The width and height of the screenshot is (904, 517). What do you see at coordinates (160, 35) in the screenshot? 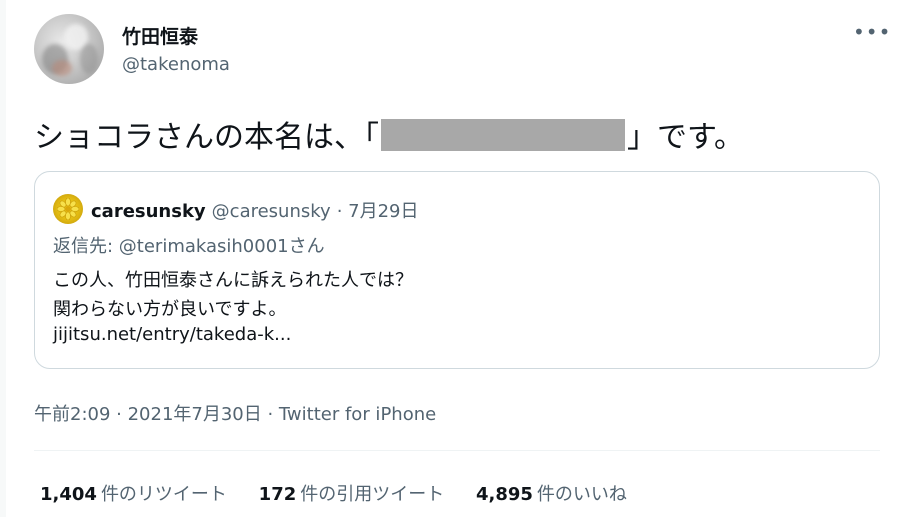
I see `author-display-name: 竹田恒泰` at bounding box center [160, 35].